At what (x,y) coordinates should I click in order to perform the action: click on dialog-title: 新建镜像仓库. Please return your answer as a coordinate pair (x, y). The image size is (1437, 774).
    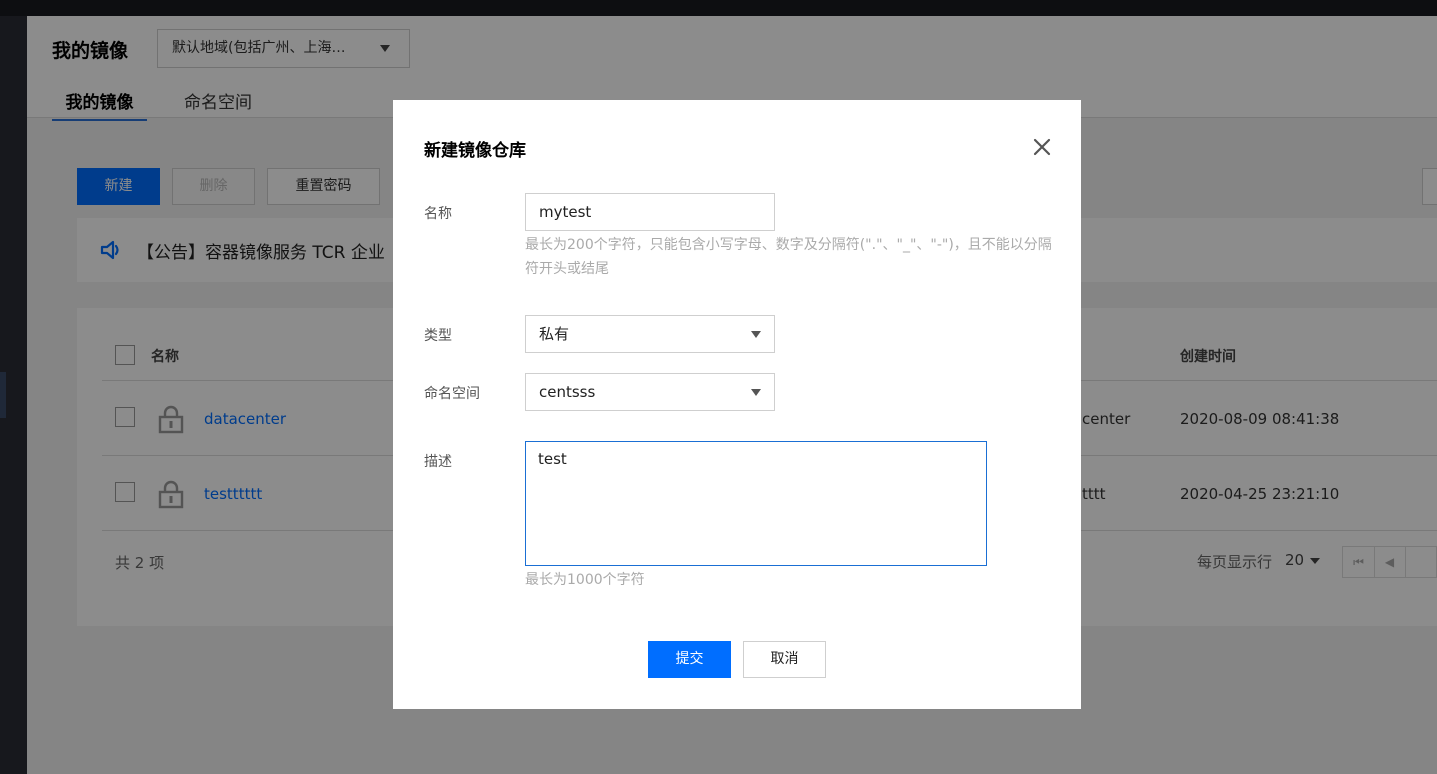
    Looking at the image, I should click on (475, 151).